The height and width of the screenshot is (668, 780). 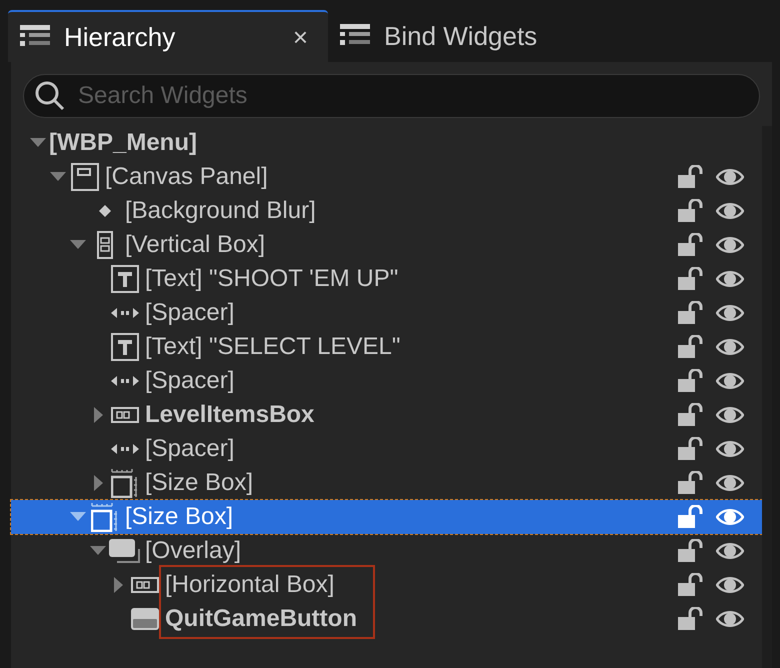 What do you see at coordinates (195, 245) in the screenshot?
I see `widget-label: [Vertical Box]` at bounding box center [195, 245].